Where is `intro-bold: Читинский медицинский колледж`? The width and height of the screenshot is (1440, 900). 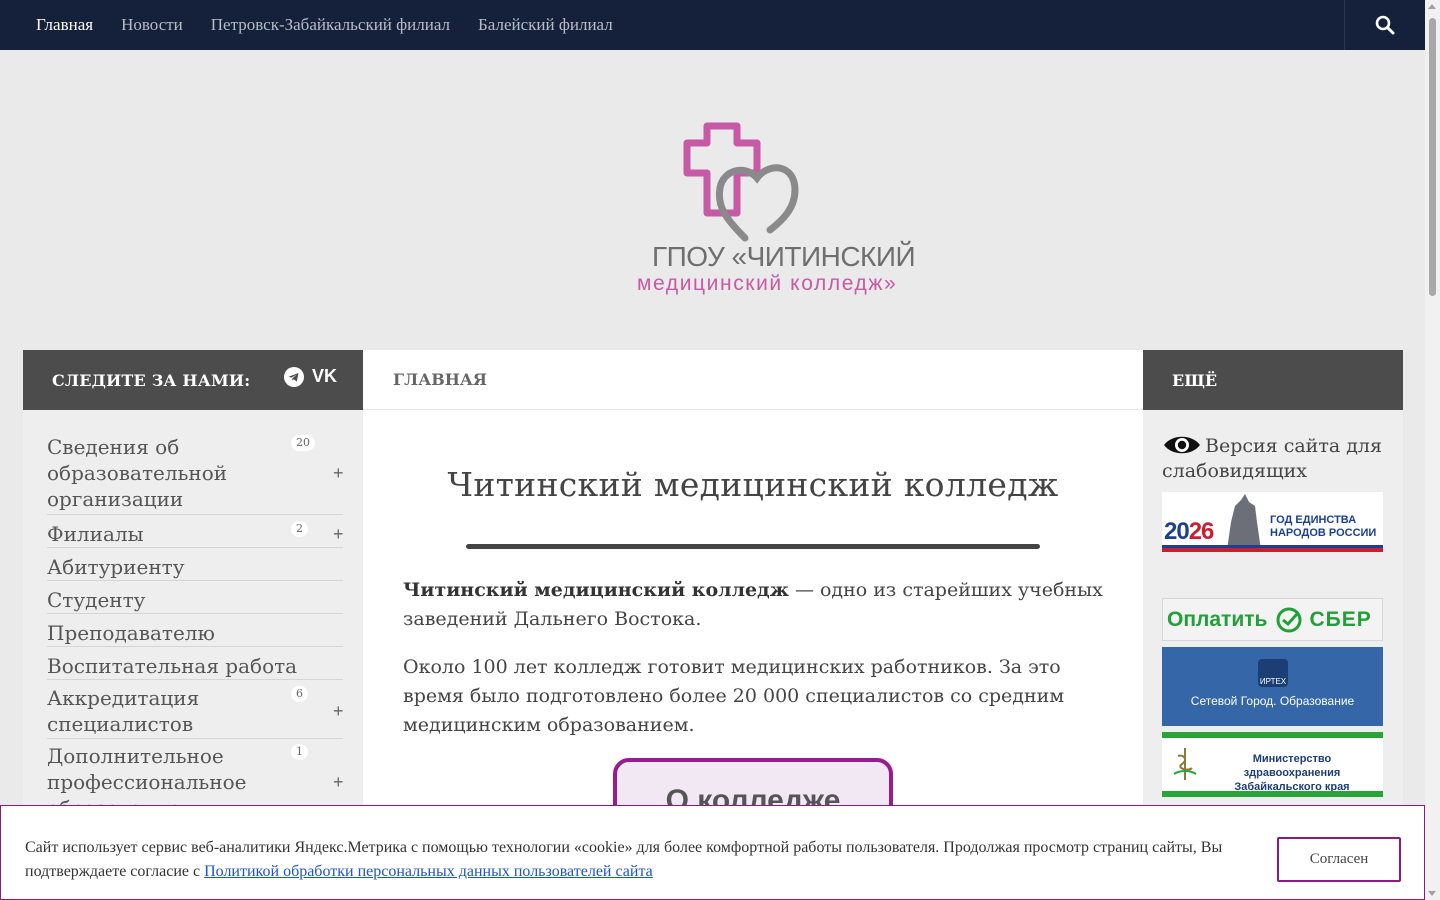 intro-bold: Читинский медицинский колледж is located at coordinates (596, 590).